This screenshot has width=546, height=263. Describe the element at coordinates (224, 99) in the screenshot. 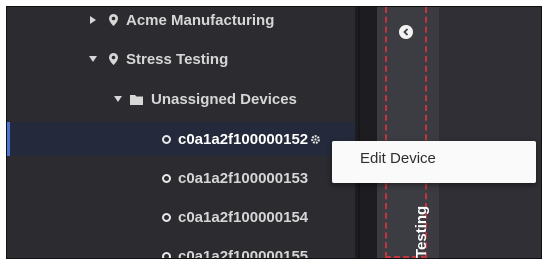

I see `tree-item-label: Unassigned Devices` at that location.